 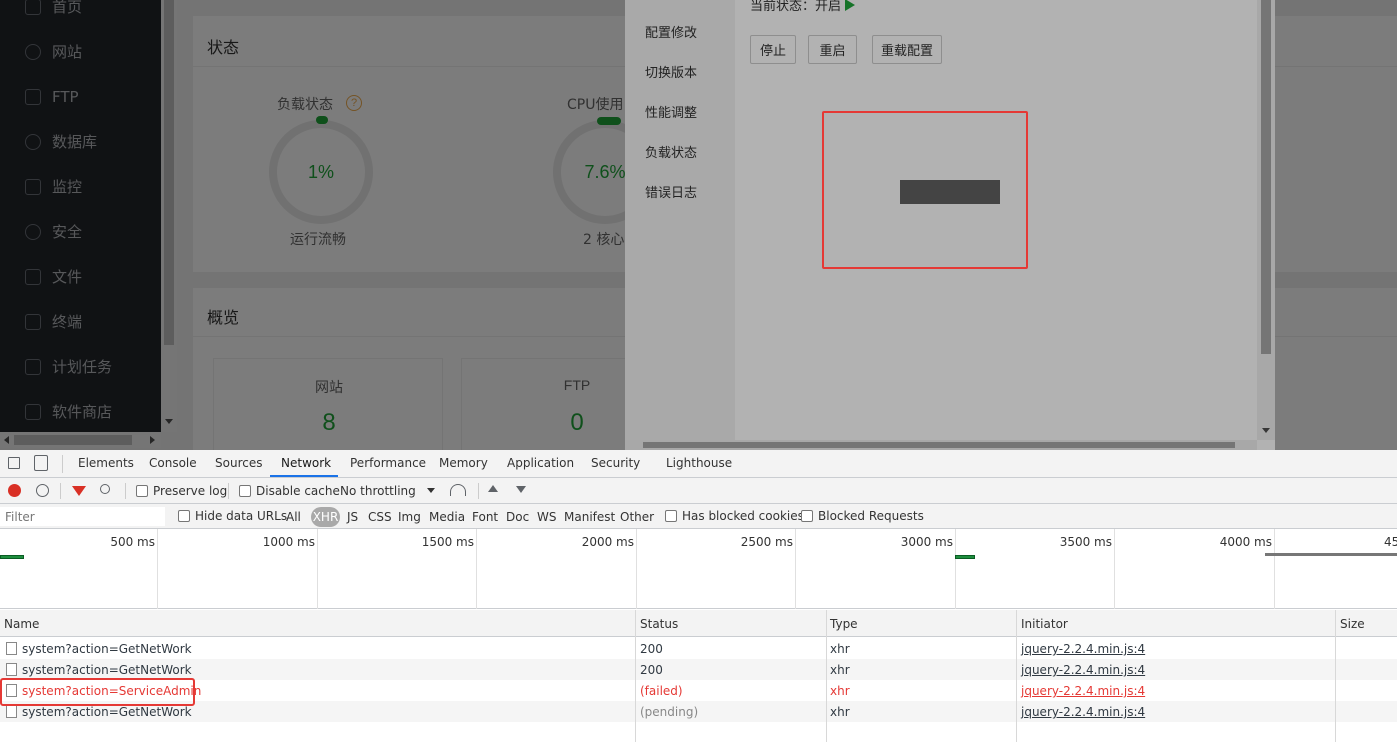 I want to click on modal-scrollbar, so click(x=1266, y=220).